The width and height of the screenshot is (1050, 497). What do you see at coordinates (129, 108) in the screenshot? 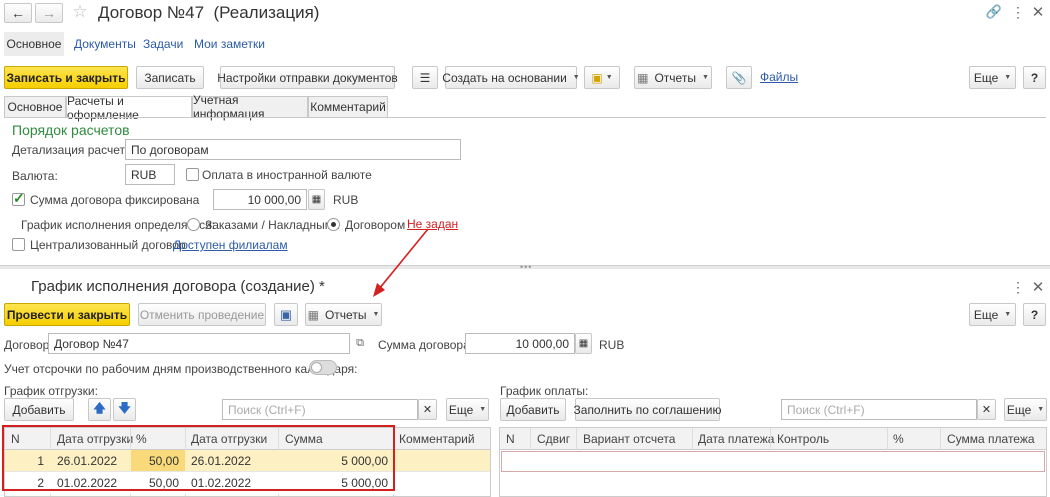
I see `tab-payments: Расчеты и оформление` at bounding box center [129, 108].